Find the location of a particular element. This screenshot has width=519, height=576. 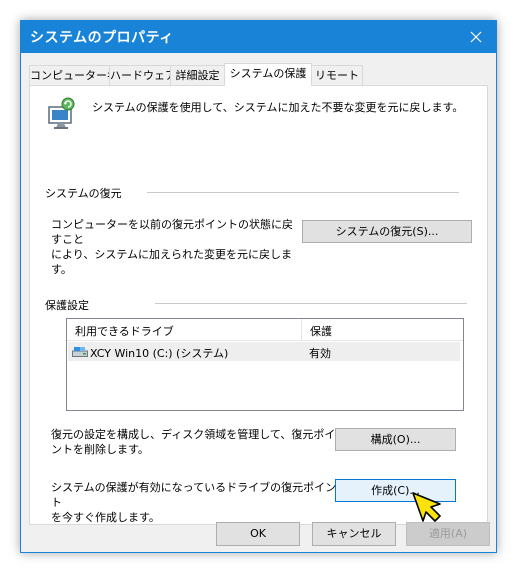

tab-remote: リモート is located at coordinates (337, 75).